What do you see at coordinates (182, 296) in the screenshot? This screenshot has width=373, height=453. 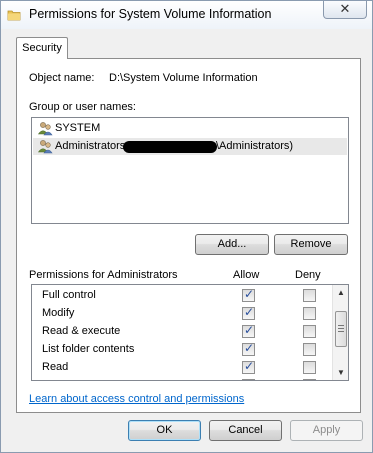 I see `permission-row: Full control ✓` at bounding box center [182, 296].